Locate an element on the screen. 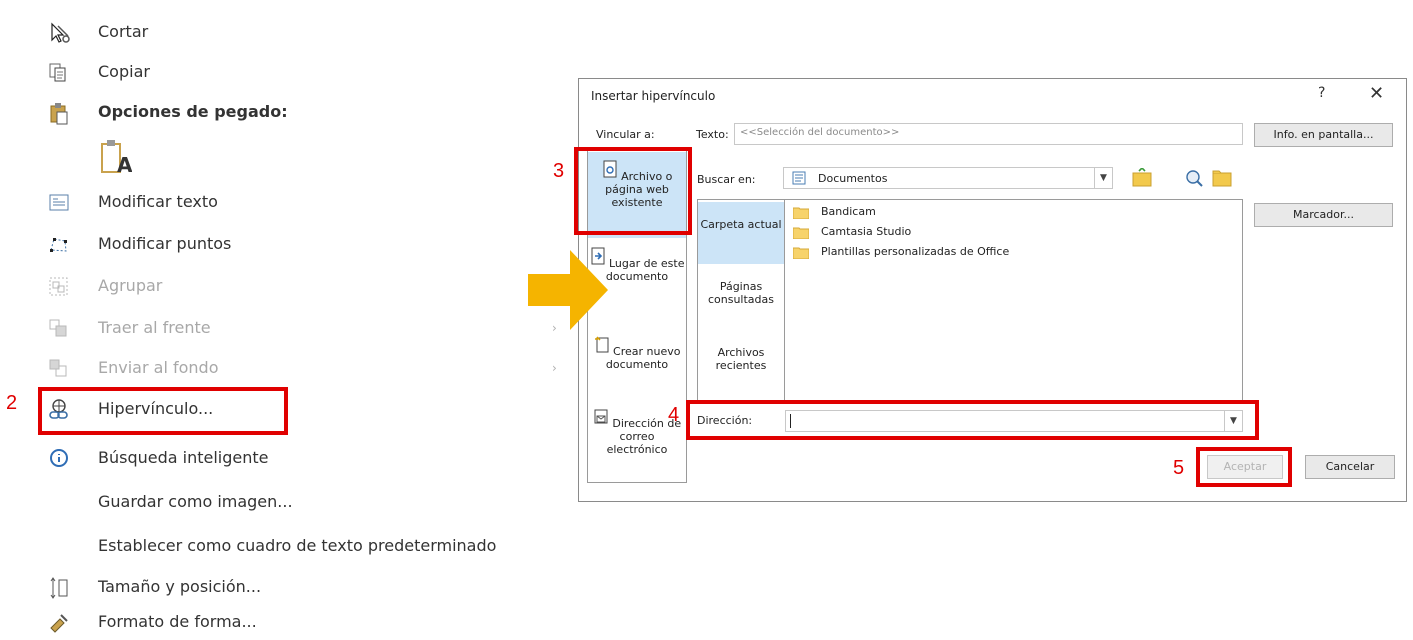 Image resolution: width=1413 pixels, height=640 pixels. menu-label-group: Agrupar is located at coordinates (130, 285).